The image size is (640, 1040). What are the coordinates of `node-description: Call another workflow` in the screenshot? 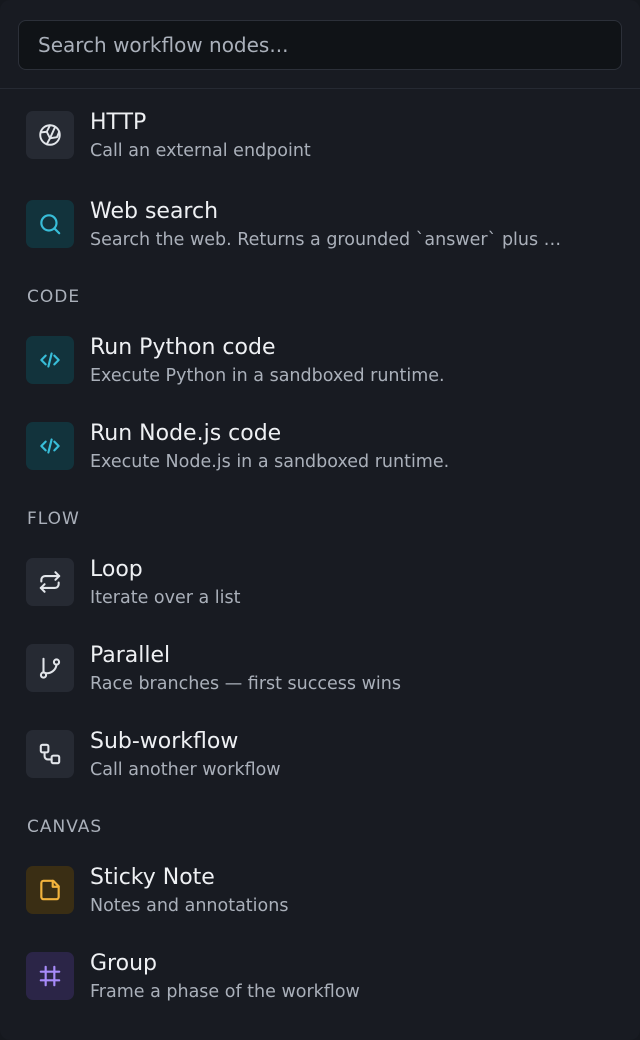 It's located at (185, 770).